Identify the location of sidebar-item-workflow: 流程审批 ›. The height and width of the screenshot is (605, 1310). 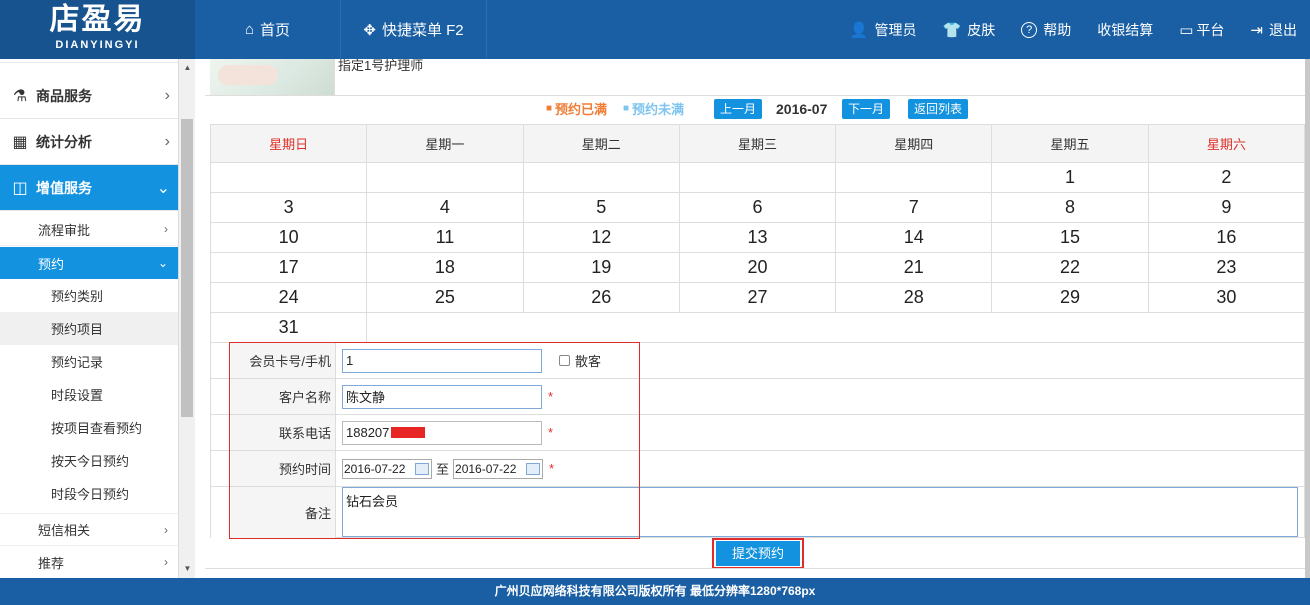
(89, 229).